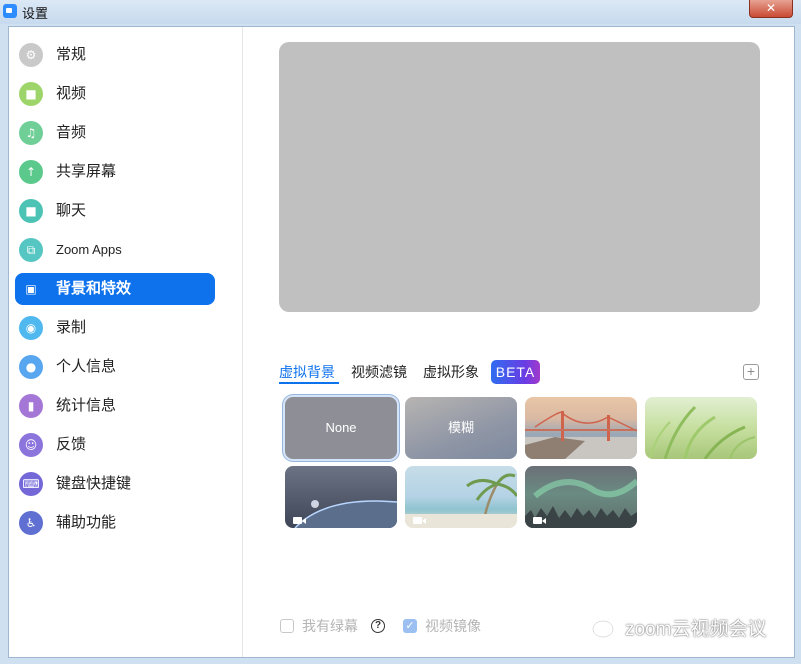  I want to click on background-grass, so click(701, 428).